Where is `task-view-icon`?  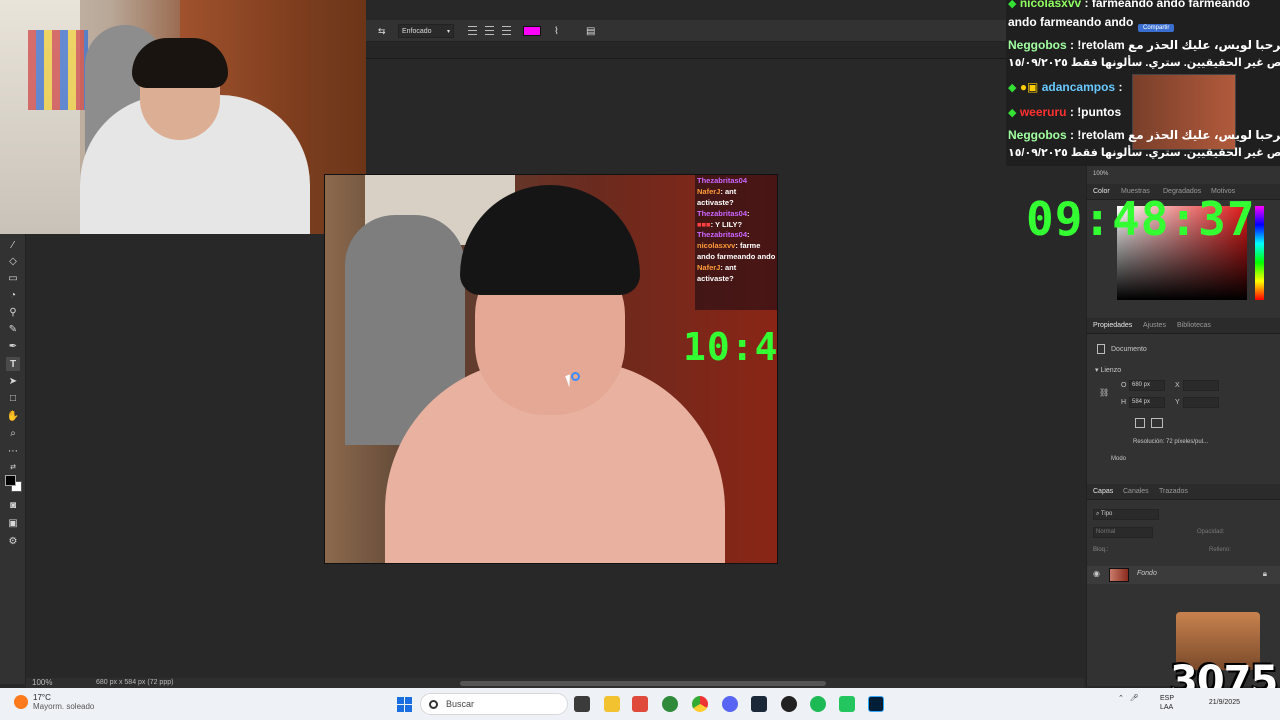 task-view-icon is located at coordinates (582, 704).